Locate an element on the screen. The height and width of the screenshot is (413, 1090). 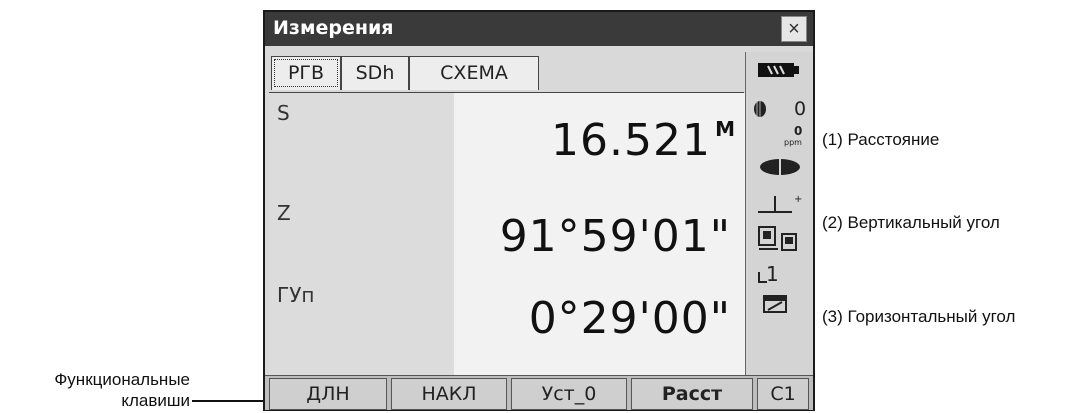
title-bar: Измерения × is located at coordinates (539, 29).